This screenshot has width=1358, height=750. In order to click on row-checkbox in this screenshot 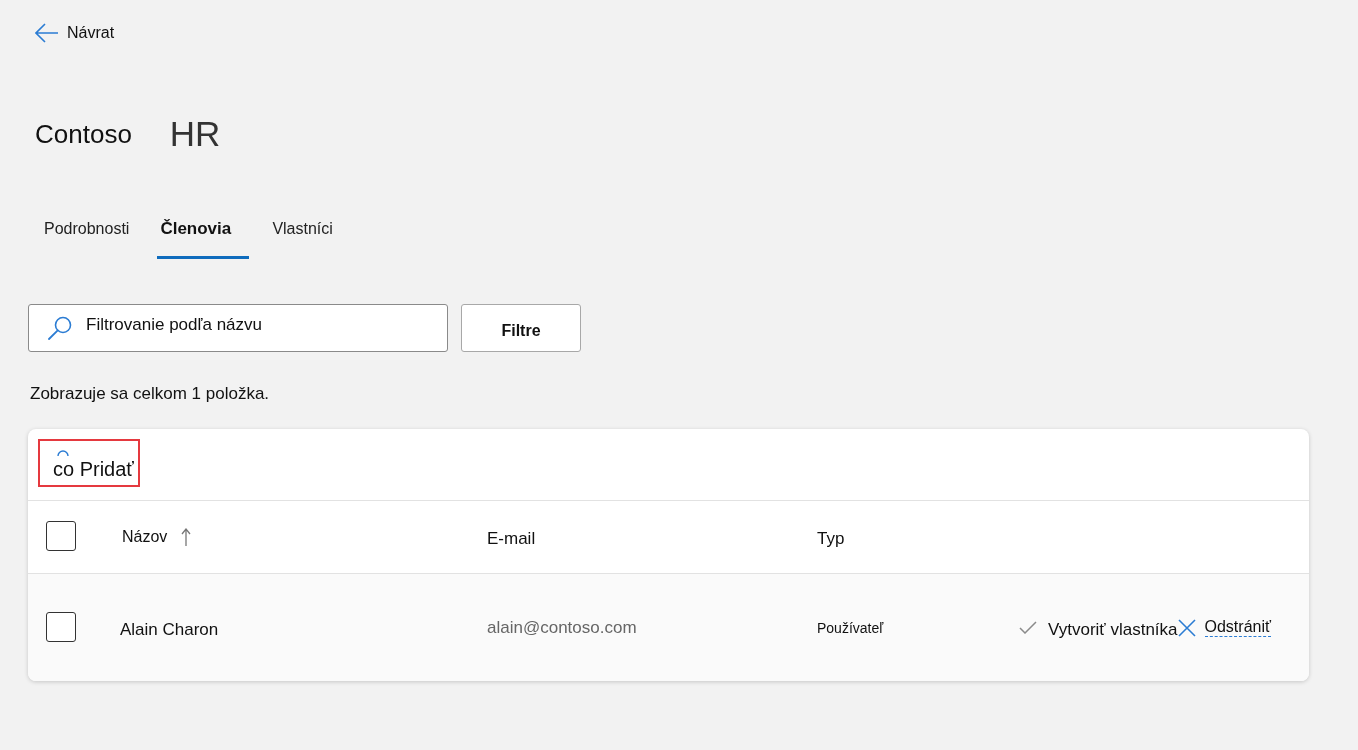, I will do `click(61, 626)`.